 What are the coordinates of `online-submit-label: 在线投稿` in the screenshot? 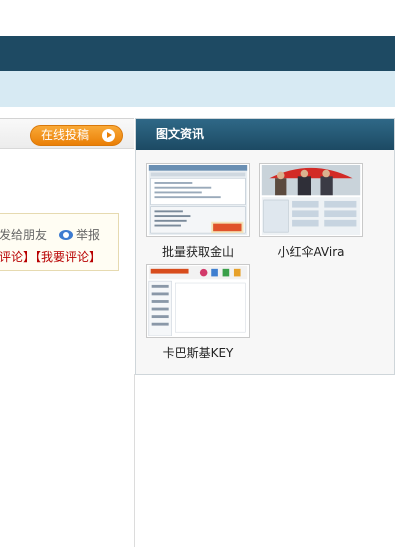 It's located at (65, 135).